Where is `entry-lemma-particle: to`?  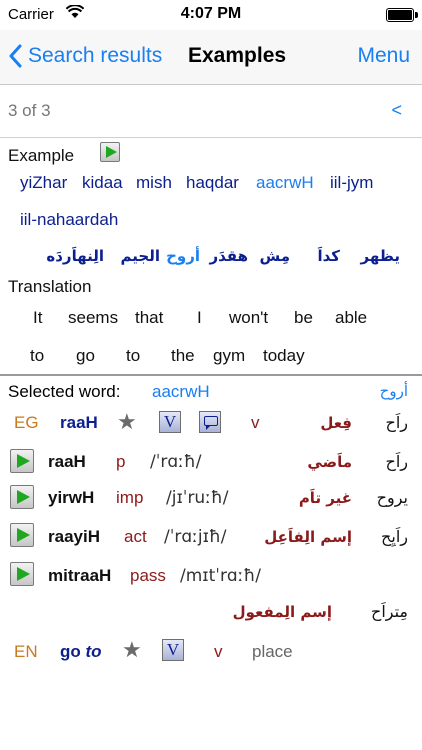 entry-lemma-particle: to is located at coordinates (93, 651).